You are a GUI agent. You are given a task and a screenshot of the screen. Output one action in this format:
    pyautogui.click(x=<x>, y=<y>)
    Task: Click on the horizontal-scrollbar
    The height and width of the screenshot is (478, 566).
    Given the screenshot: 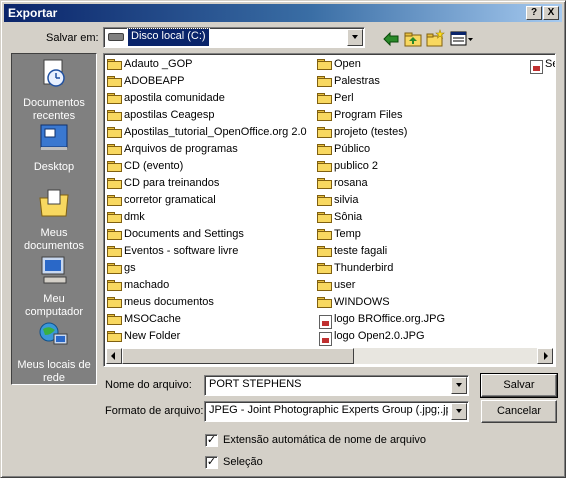 What is the action you would take?
    pyautogui.click(x=329, y=356)
    